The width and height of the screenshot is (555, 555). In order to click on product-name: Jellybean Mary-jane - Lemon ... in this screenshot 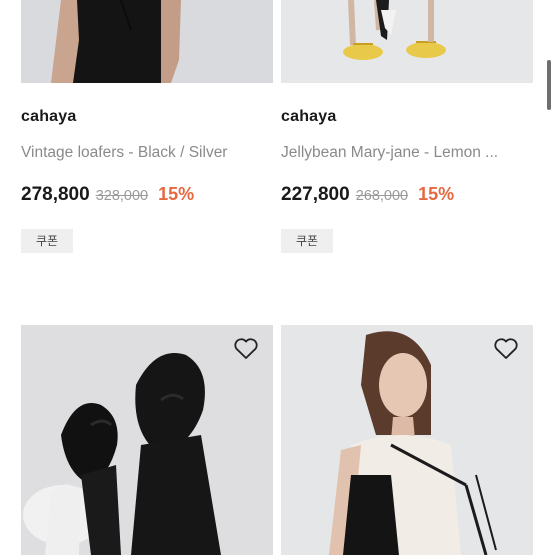, I will do `click(407, 153)`.